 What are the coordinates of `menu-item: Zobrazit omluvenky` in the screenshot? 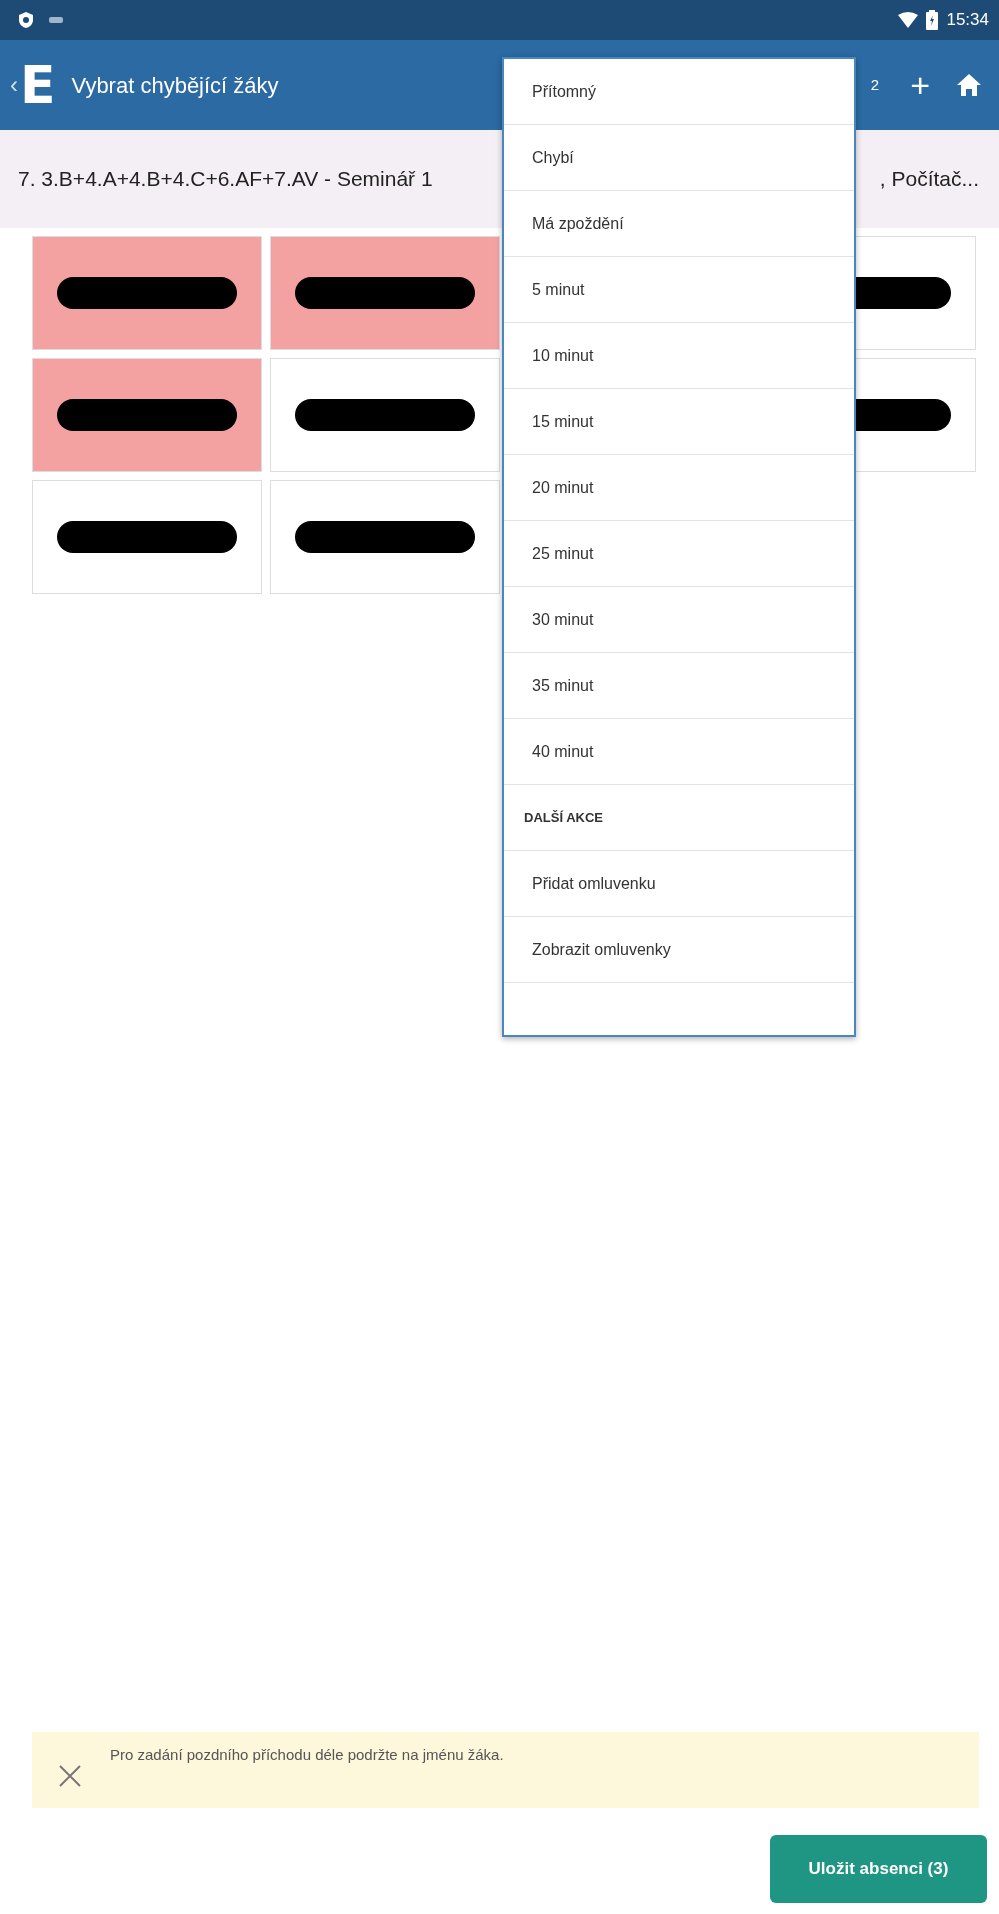 It's located at (679, 950).